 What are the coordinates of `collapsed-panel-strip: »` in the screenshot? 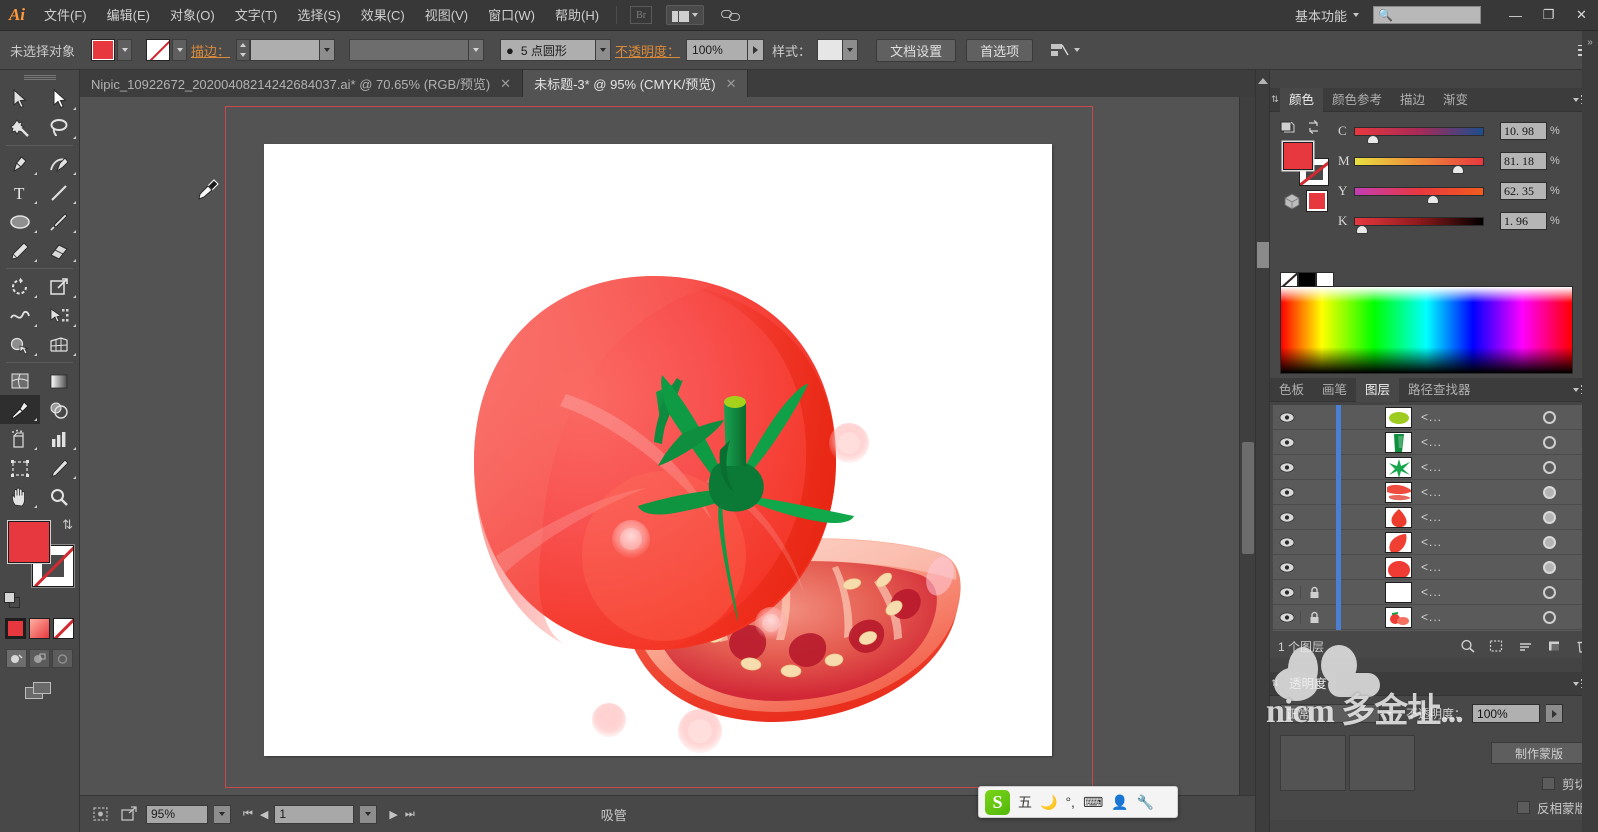 It's located at (1590, 431).